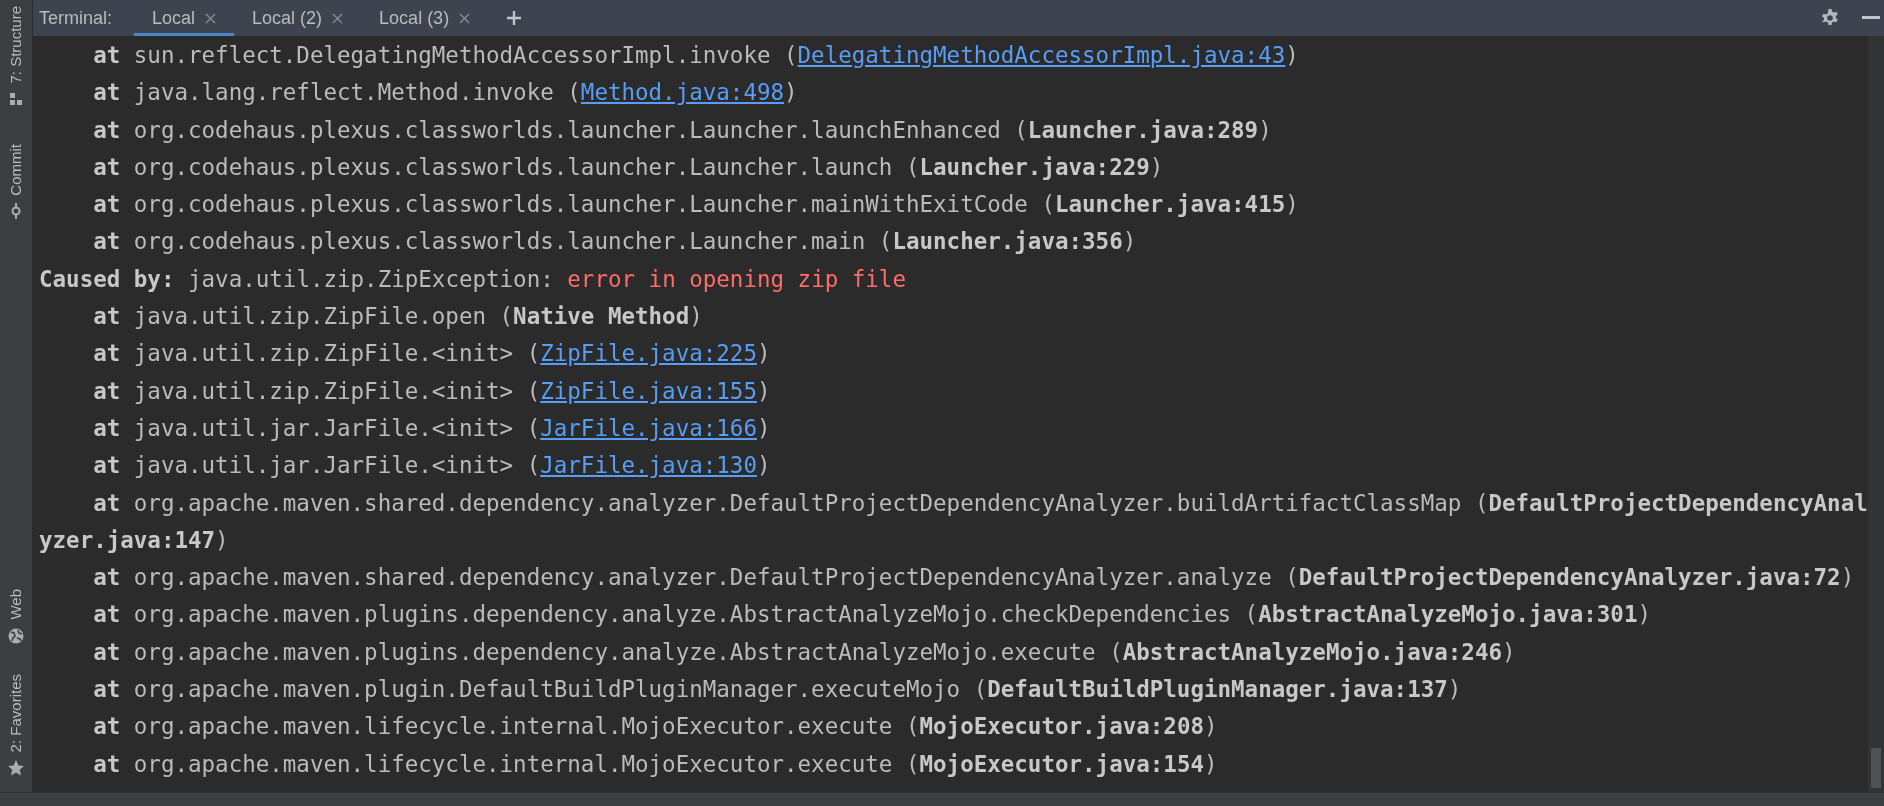 The height and width of the screenshot is (806, 1884). I want to click on stack-trace-line: at org.codehaus.plexus.classworlds.launcher.Launcher.launchEnhanced (Launcher.java:289), so click(682, 130).